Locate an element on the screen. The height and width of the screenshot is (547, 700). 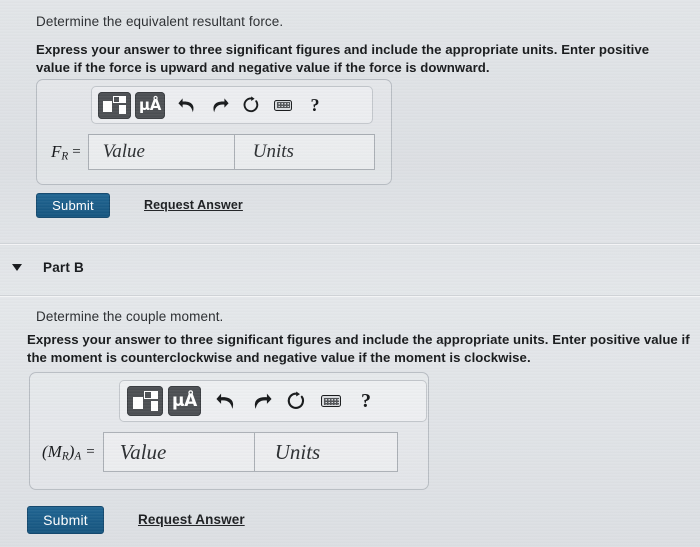
part-b-equals-sign: = is located at coordinates (90, 451).